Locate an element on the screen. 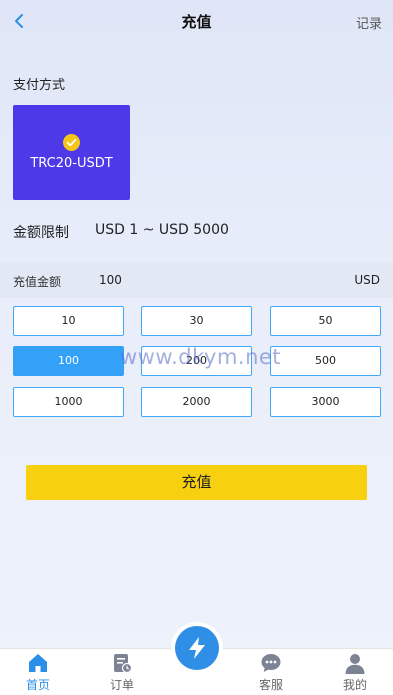 This screenshot has width=393, height=695. page-title: 充值 is located at coordinates (196, 22).